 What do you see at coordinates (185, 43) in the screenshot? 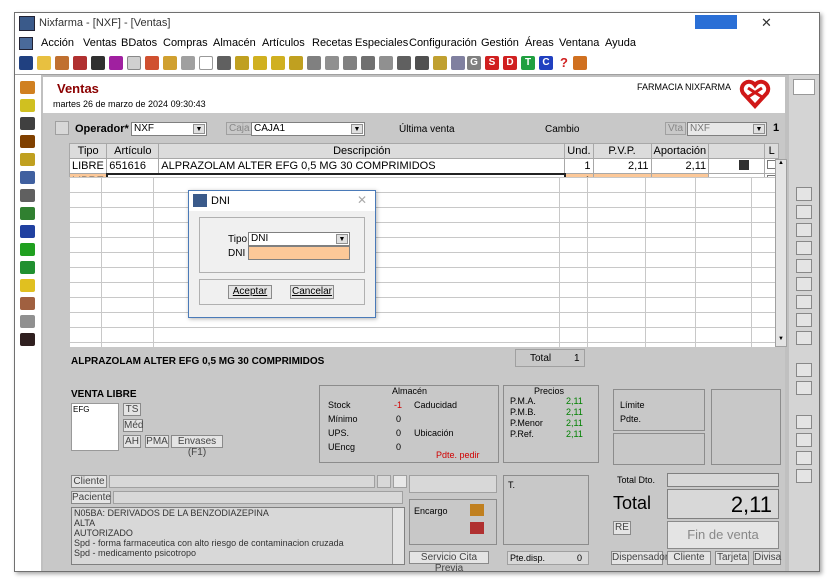
I see `menu-compras: Compras` at bounding box center [185, 43].